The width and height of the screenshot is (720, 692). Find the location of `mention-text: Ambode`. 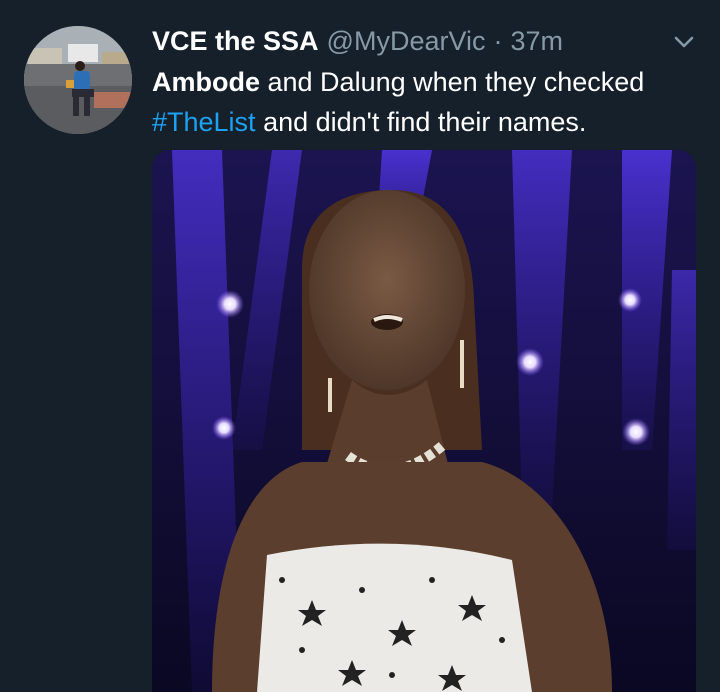

mention-text: Ambode is located at coordinates (206, 82).